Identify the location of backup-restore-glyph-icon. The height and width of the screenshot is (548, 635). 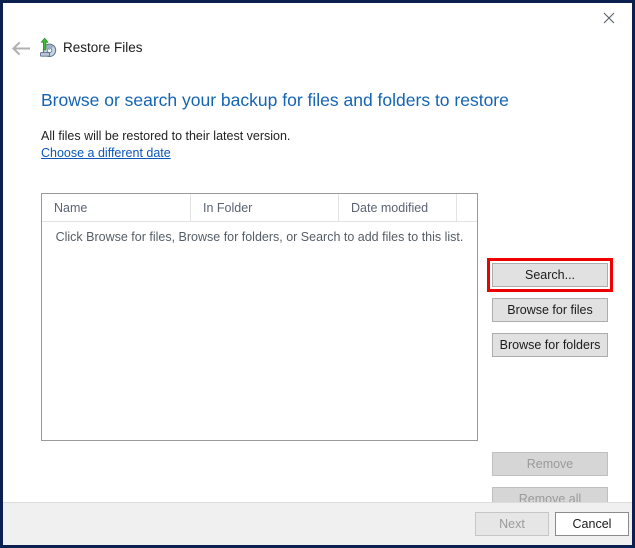
(48, 47).